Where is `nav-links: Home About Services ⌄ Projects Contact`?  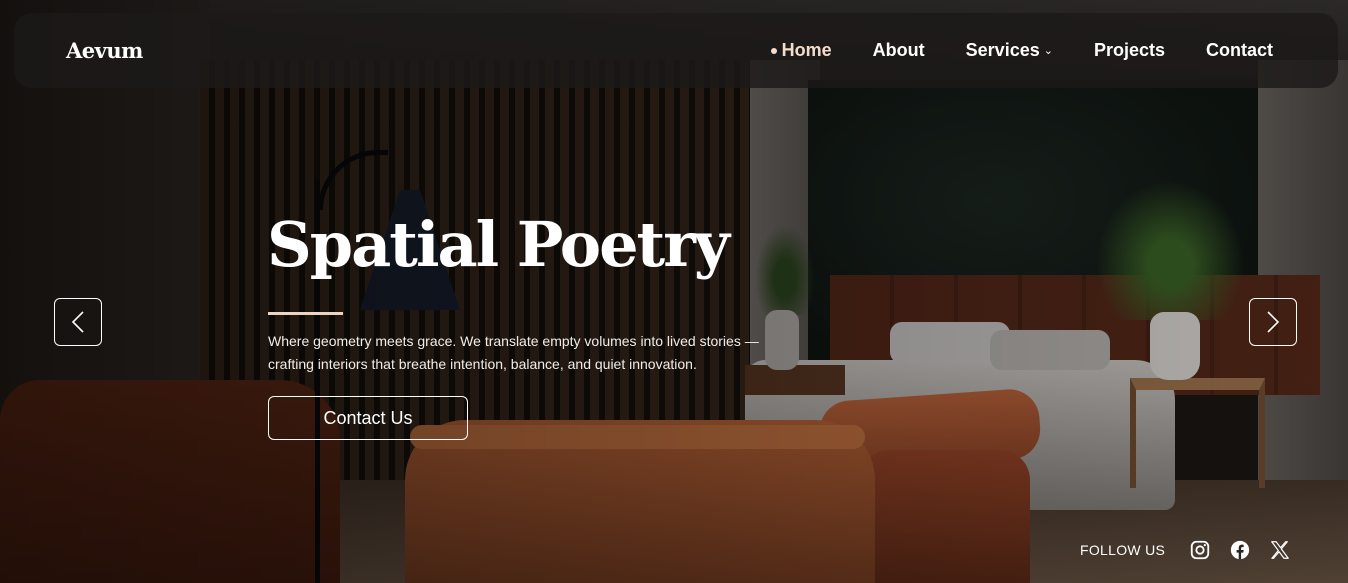 nav-links: Home About Services ⌄ Projects Contact is located at coordinates (1021, 50).